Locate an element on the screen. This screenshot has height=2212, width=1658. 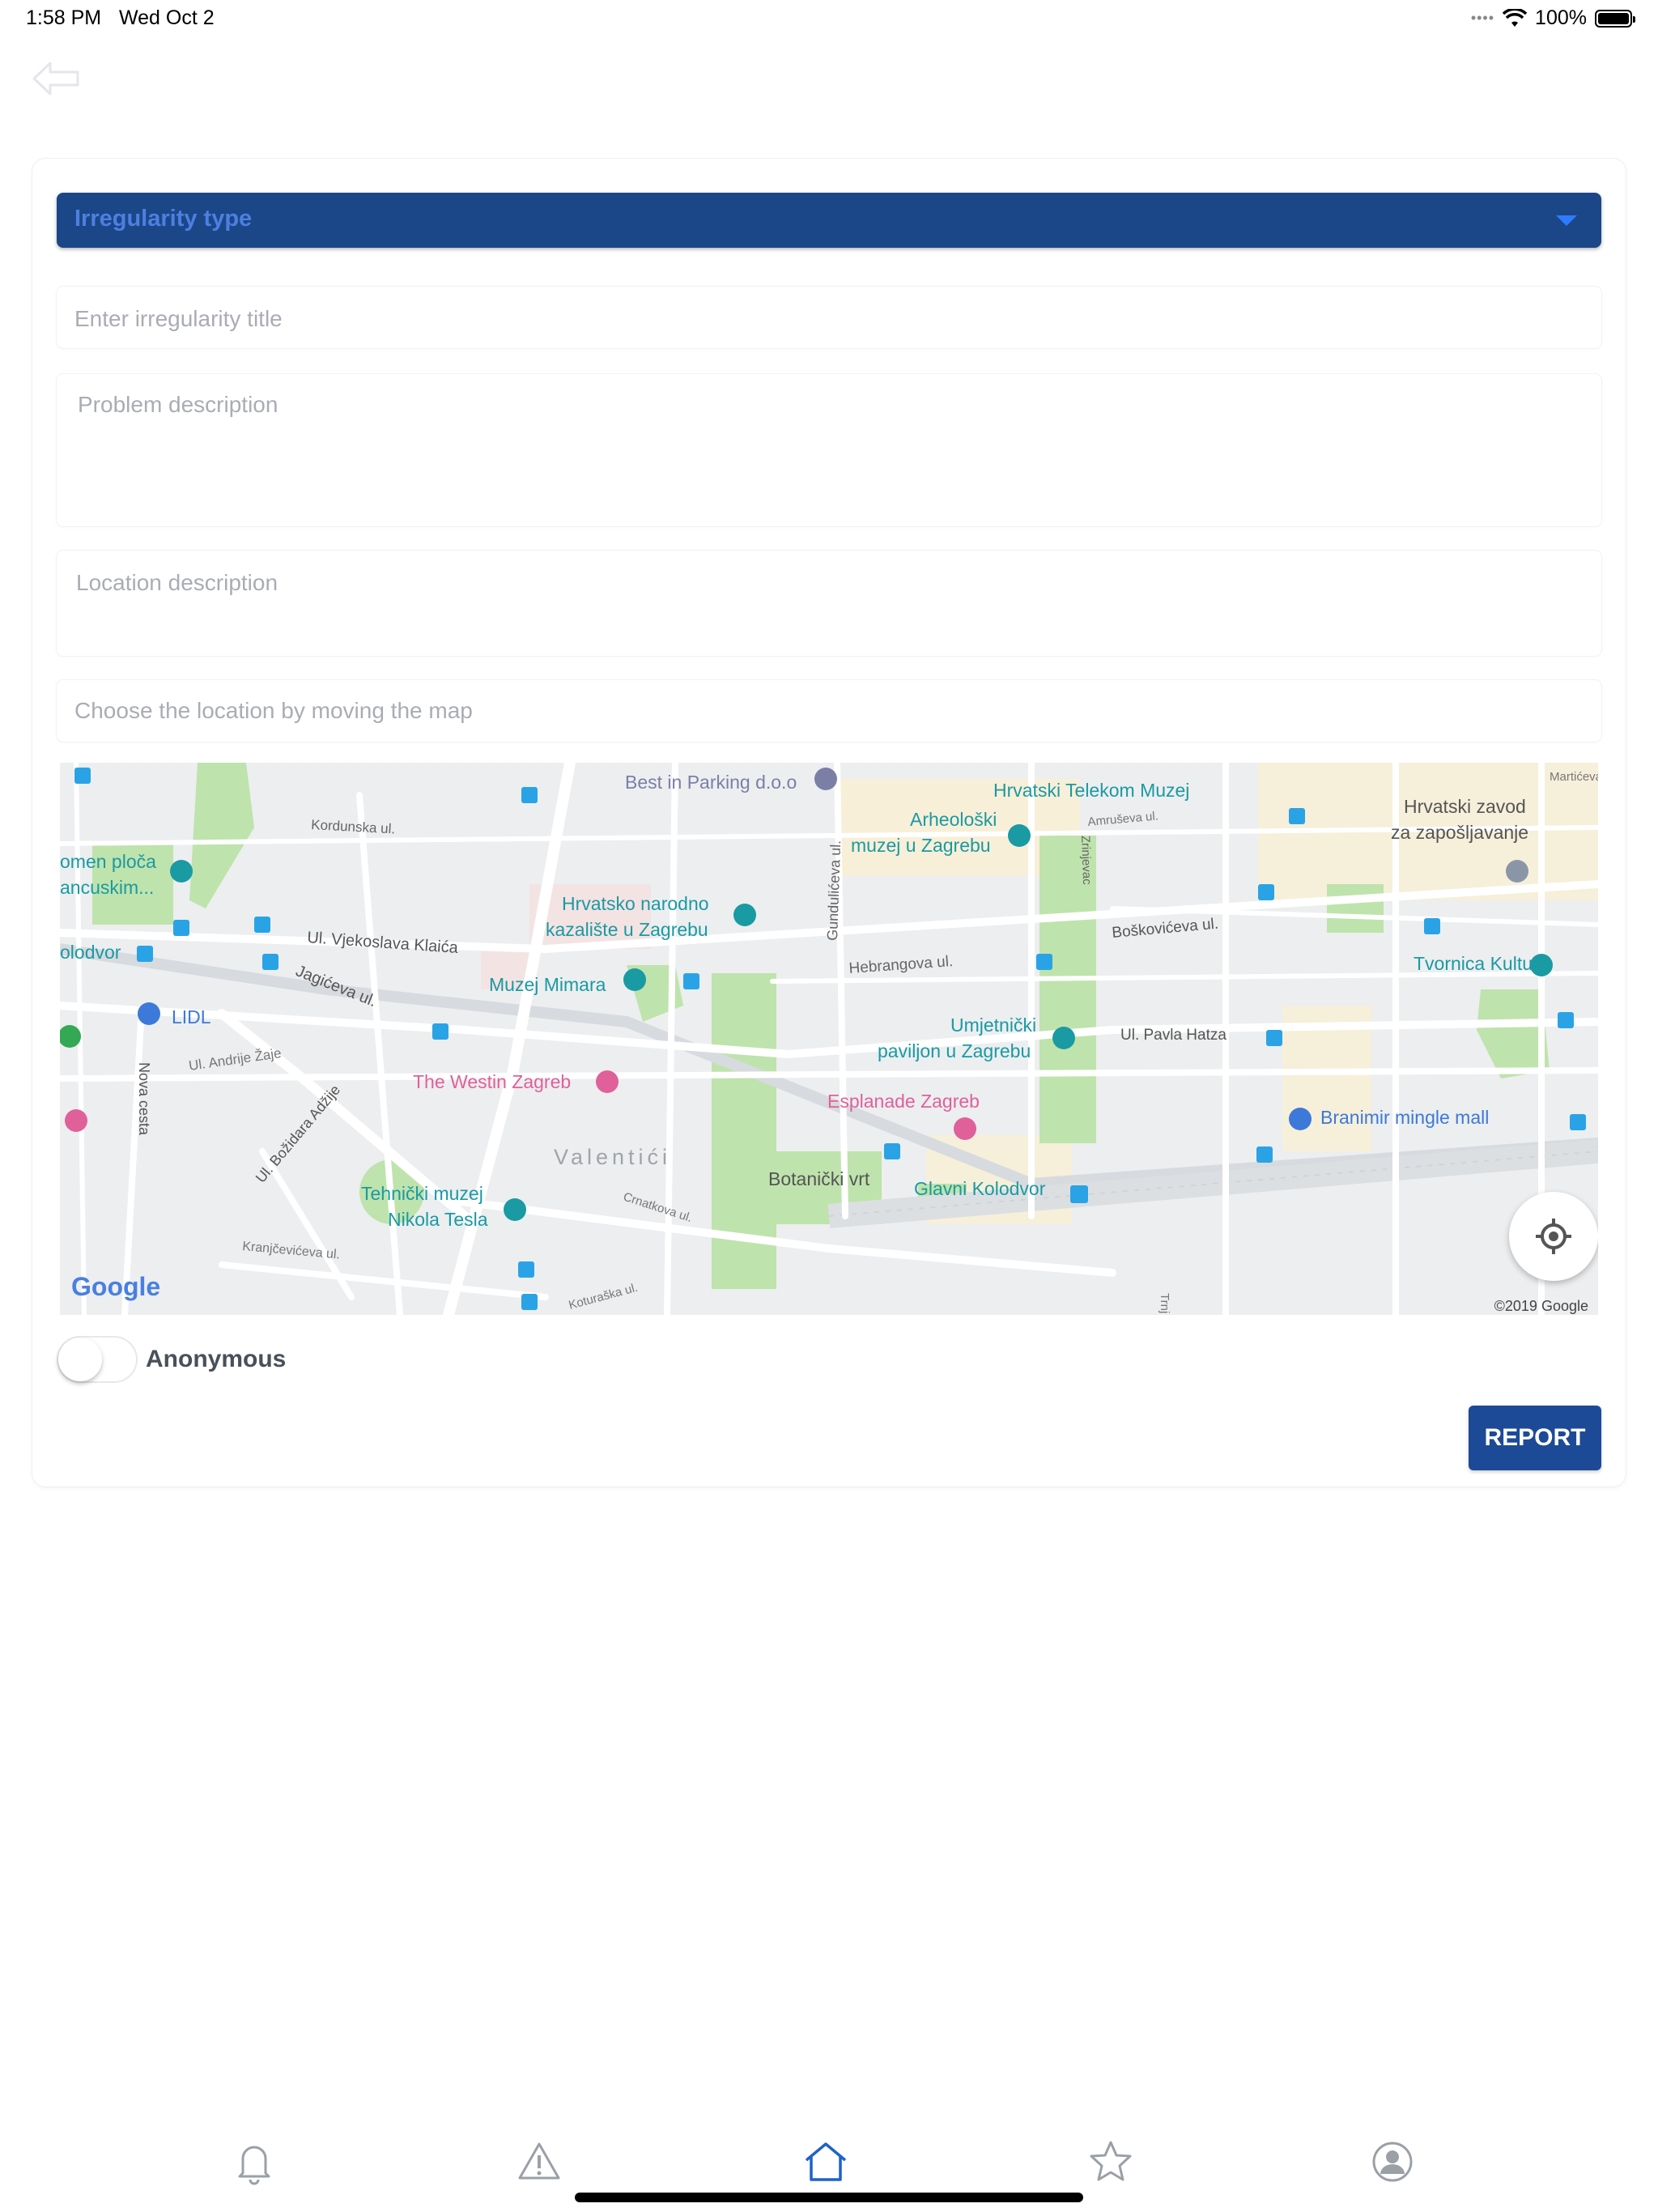
map-poi-label: kazalište u Zagrebu is located at coordinates (627, 929).